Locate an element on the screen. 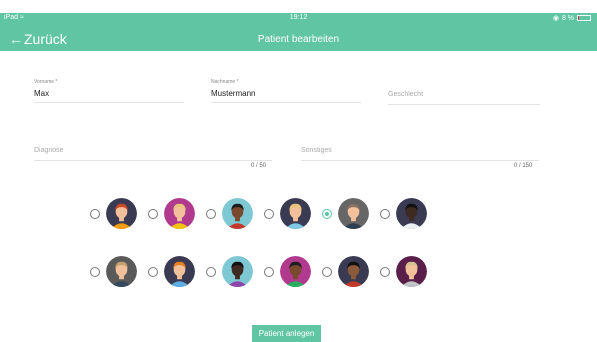 The height and width of the screenshot is (342, 597). create-patient-button: Patient anlegen is located at coordinates (286, 333).